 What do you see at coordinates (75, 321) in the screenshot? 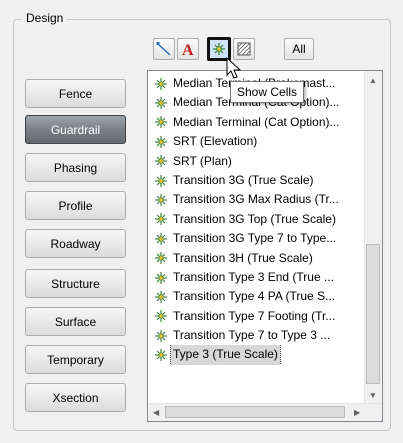
I see `category-button-surface: Surface` at bounding box center [75, 321].